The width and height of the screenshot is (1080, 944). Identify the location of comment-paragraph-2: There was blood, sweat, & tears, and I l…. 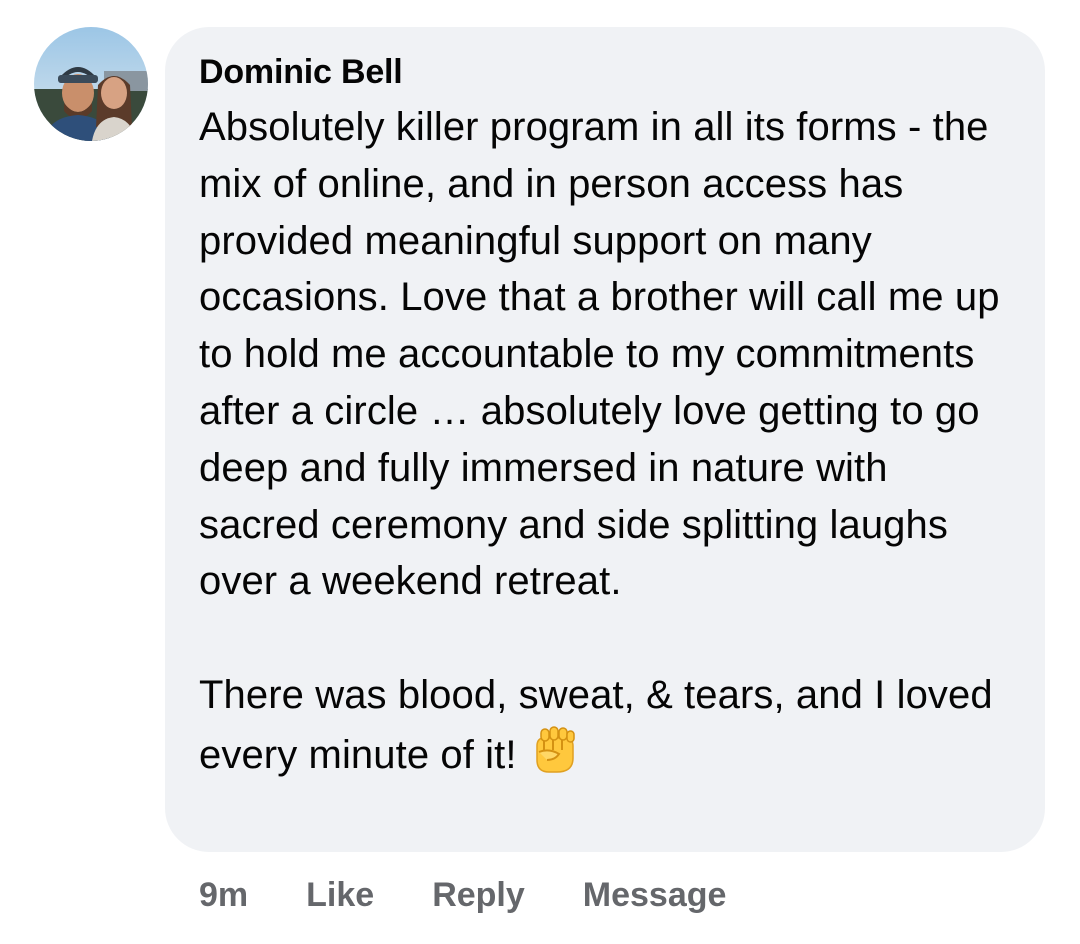
(602, 725).